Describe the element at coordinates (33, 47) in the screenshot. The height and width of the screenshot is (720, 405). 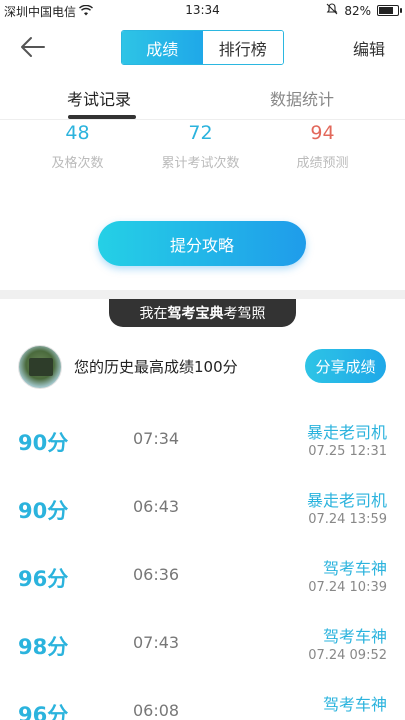
I see `back-arrow-icon` at that location.